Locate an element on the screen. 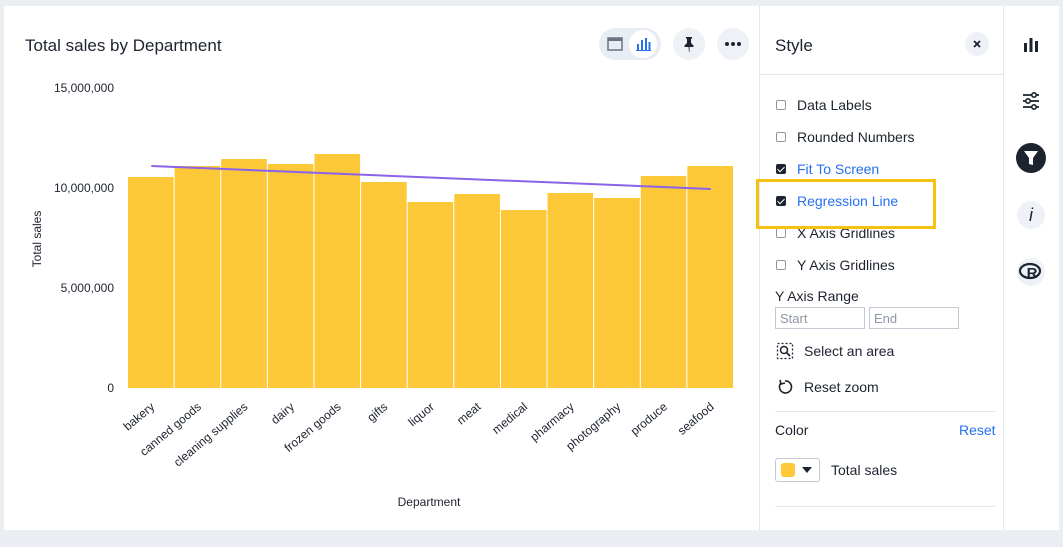  reset-zoom-button: Reset zoom is located at coordinates (827, 387).